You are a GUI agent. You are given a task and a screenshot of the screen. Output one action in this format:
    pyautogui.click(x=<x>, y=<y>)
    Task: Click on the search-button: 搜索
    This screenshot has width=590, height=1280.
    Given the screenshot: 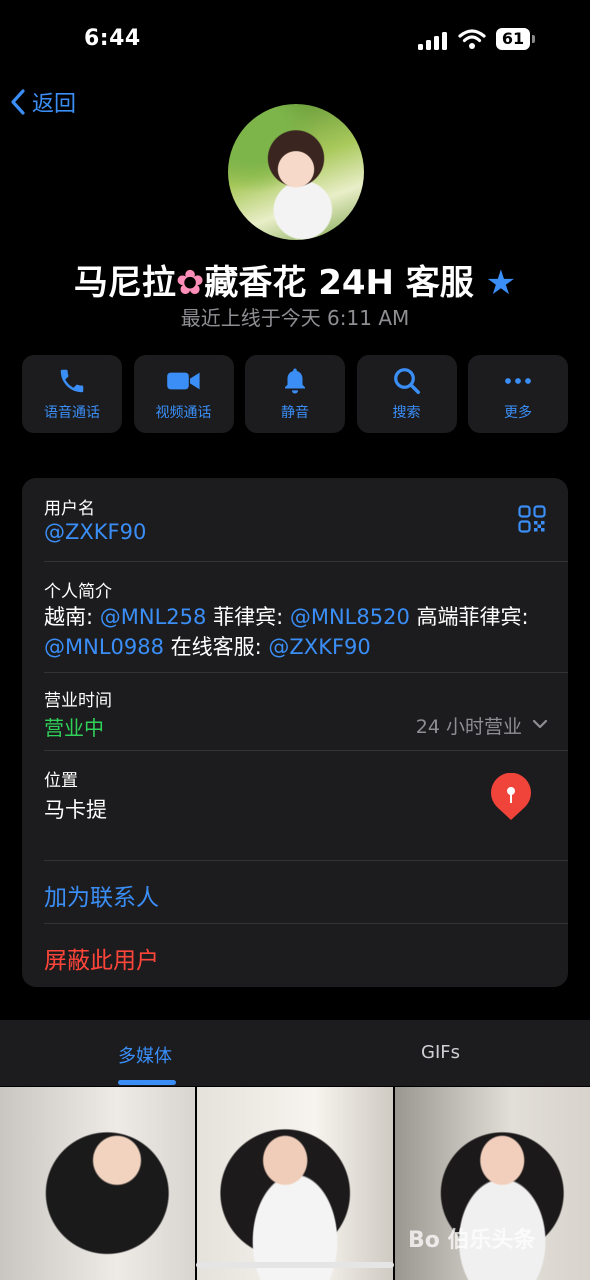 What is the action you would take?
    pyautogui.click(x=406, y=394)
    